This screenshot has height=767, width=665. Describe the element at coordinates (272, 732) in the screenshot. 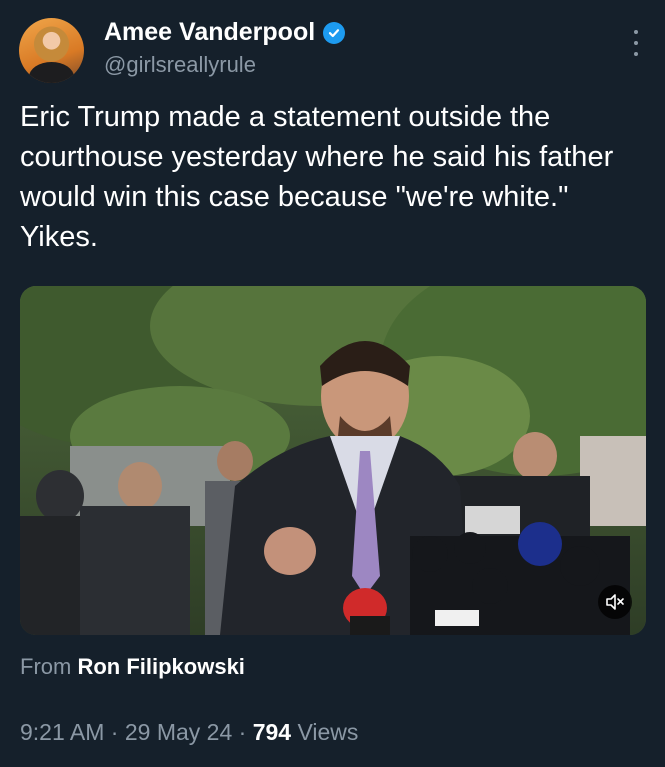

I see `views-count: 794` at that location.